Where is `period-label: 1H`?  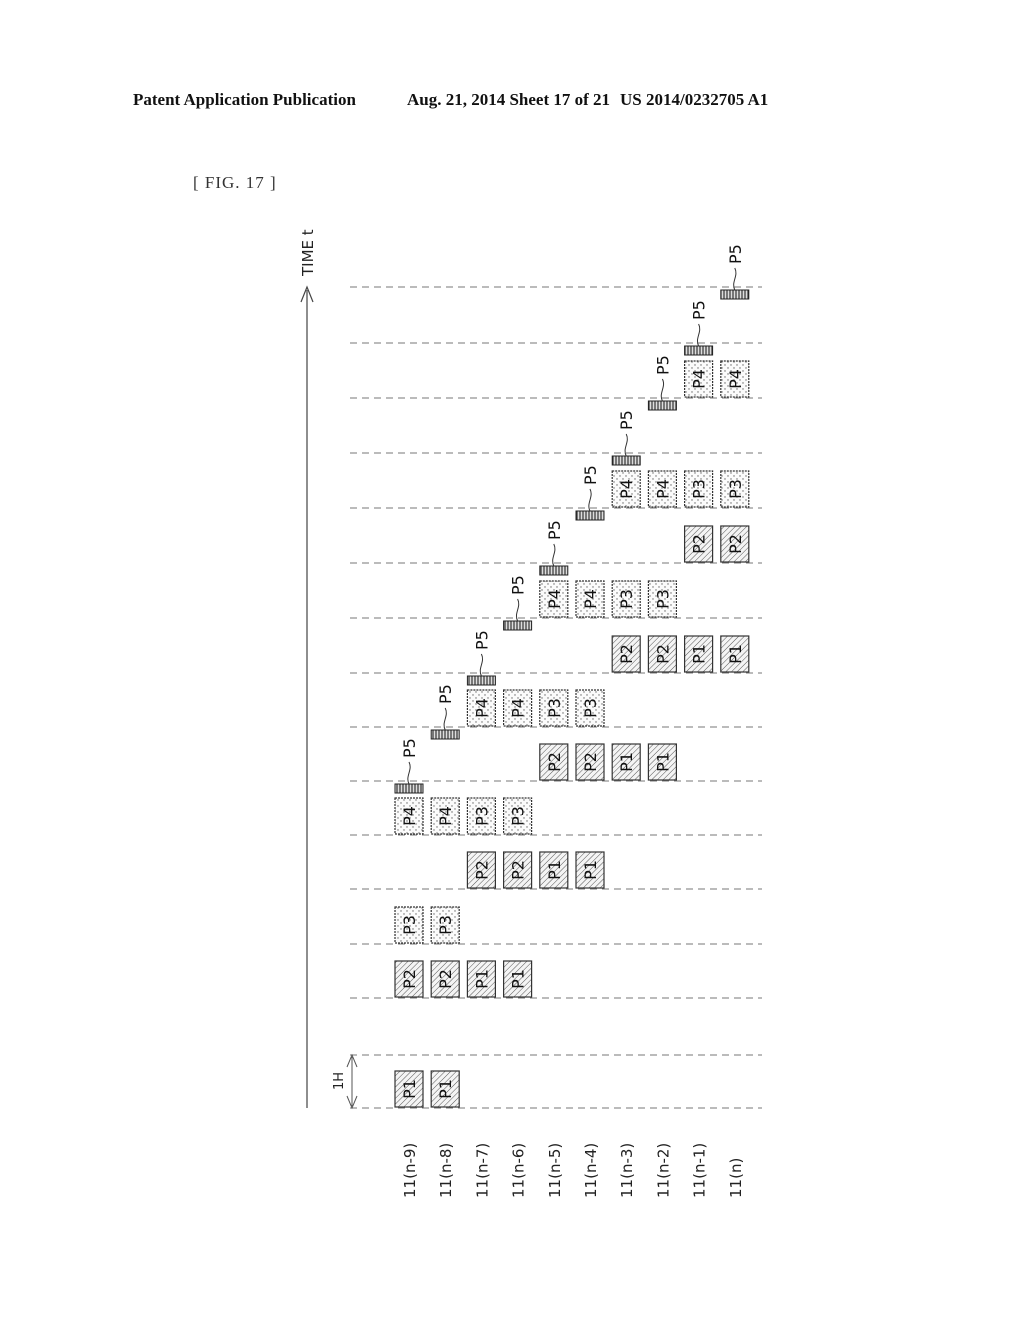
period-label: 1H is located at coordinates (339, 1081).